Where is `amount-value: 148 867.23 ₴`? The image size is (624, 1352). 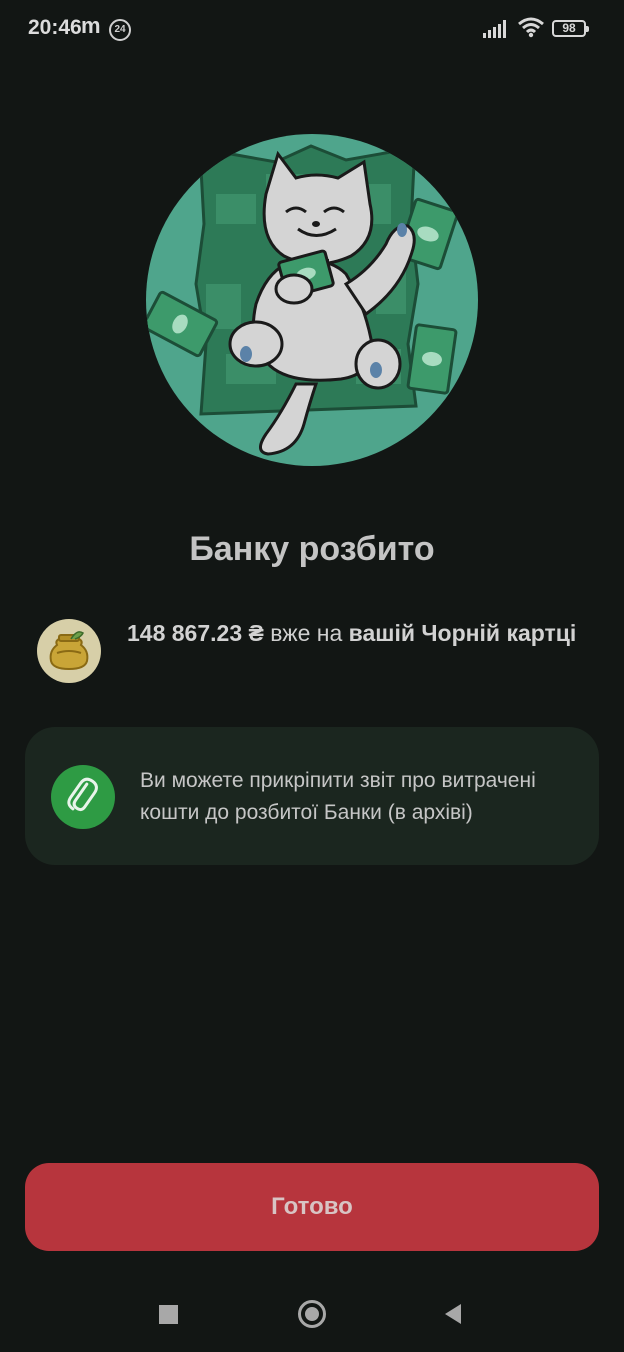
amount-value: 148 867.23 ₴ is located at coordinates (195, 633).